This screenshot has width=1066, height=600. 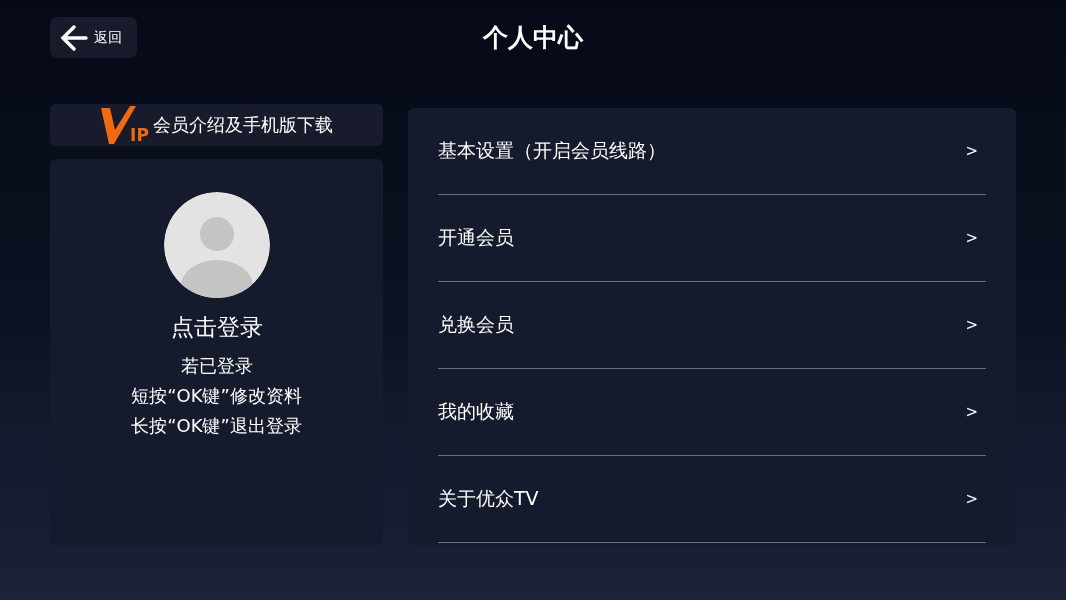 I want to click on menu-label: 兑换会员, so click(x=476, y=324).